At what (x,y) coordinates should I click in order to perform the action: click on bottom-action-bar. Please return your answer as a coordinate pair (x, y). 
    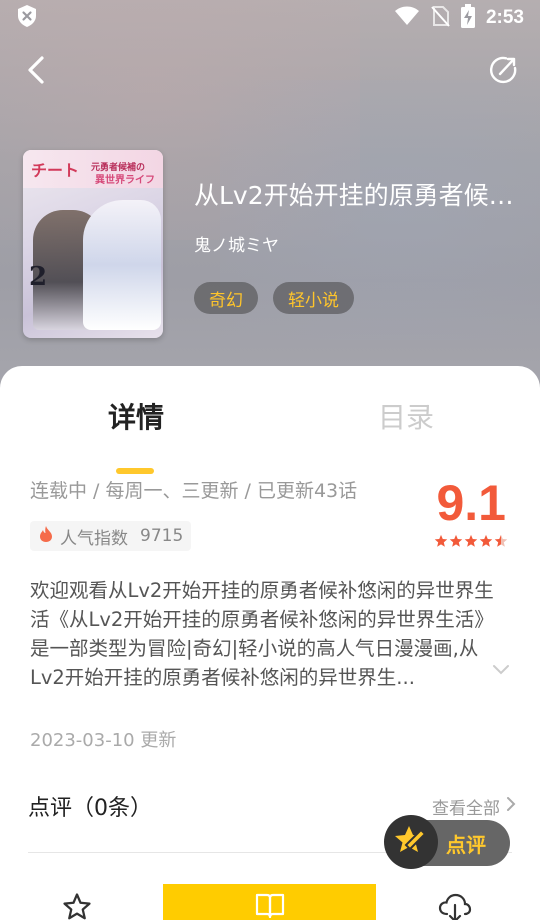
    Looking at the image, I should click on (270, 902).